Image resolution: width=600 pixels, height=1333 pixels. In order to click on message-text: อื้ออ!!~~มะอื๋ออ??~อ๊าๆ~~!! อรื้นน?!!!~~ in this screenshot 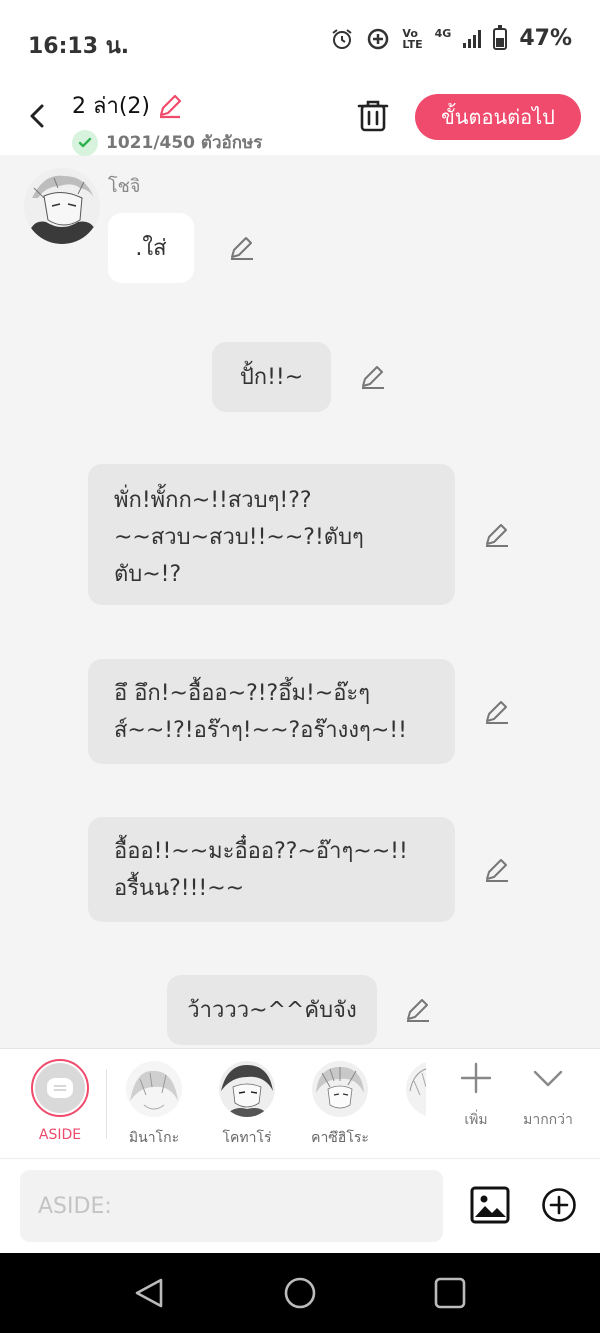, I will do `click(261, 870)`.